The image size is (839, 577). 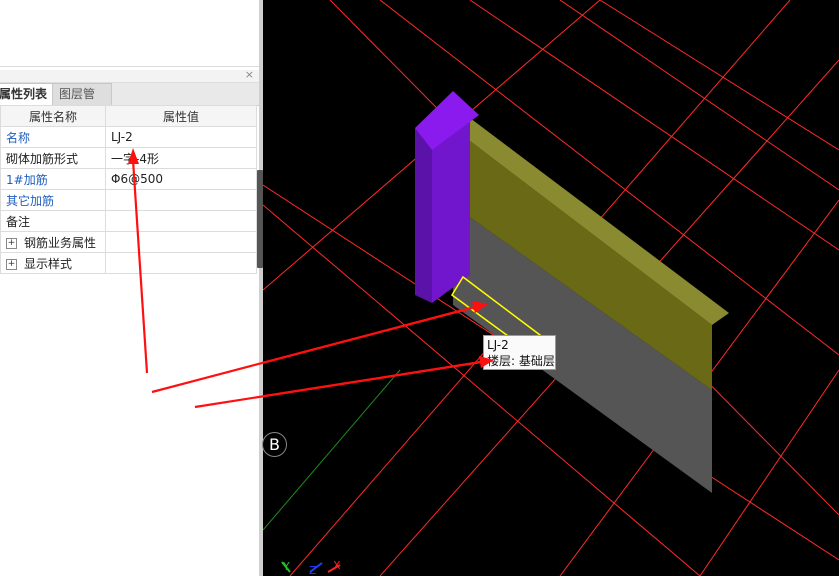 What do you see at coordinates (53, 116) in the screenshot?
I see `column-header-name: 属性名称` at bounding box center [53, 116].